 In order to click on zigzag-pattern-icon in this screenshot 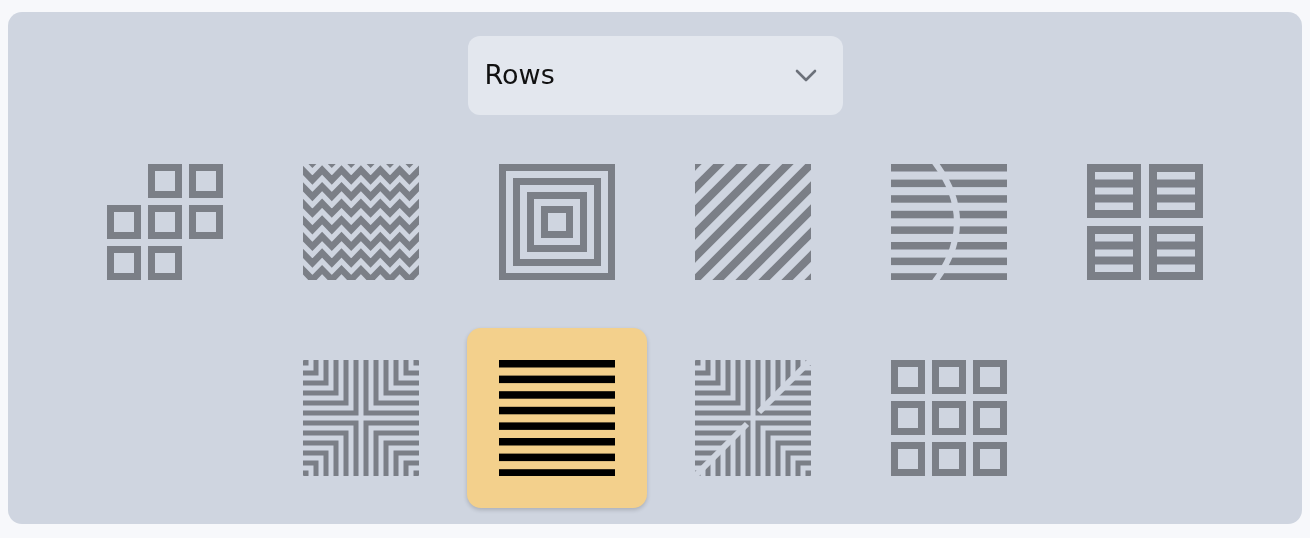, I will do `click(361, 222)`.